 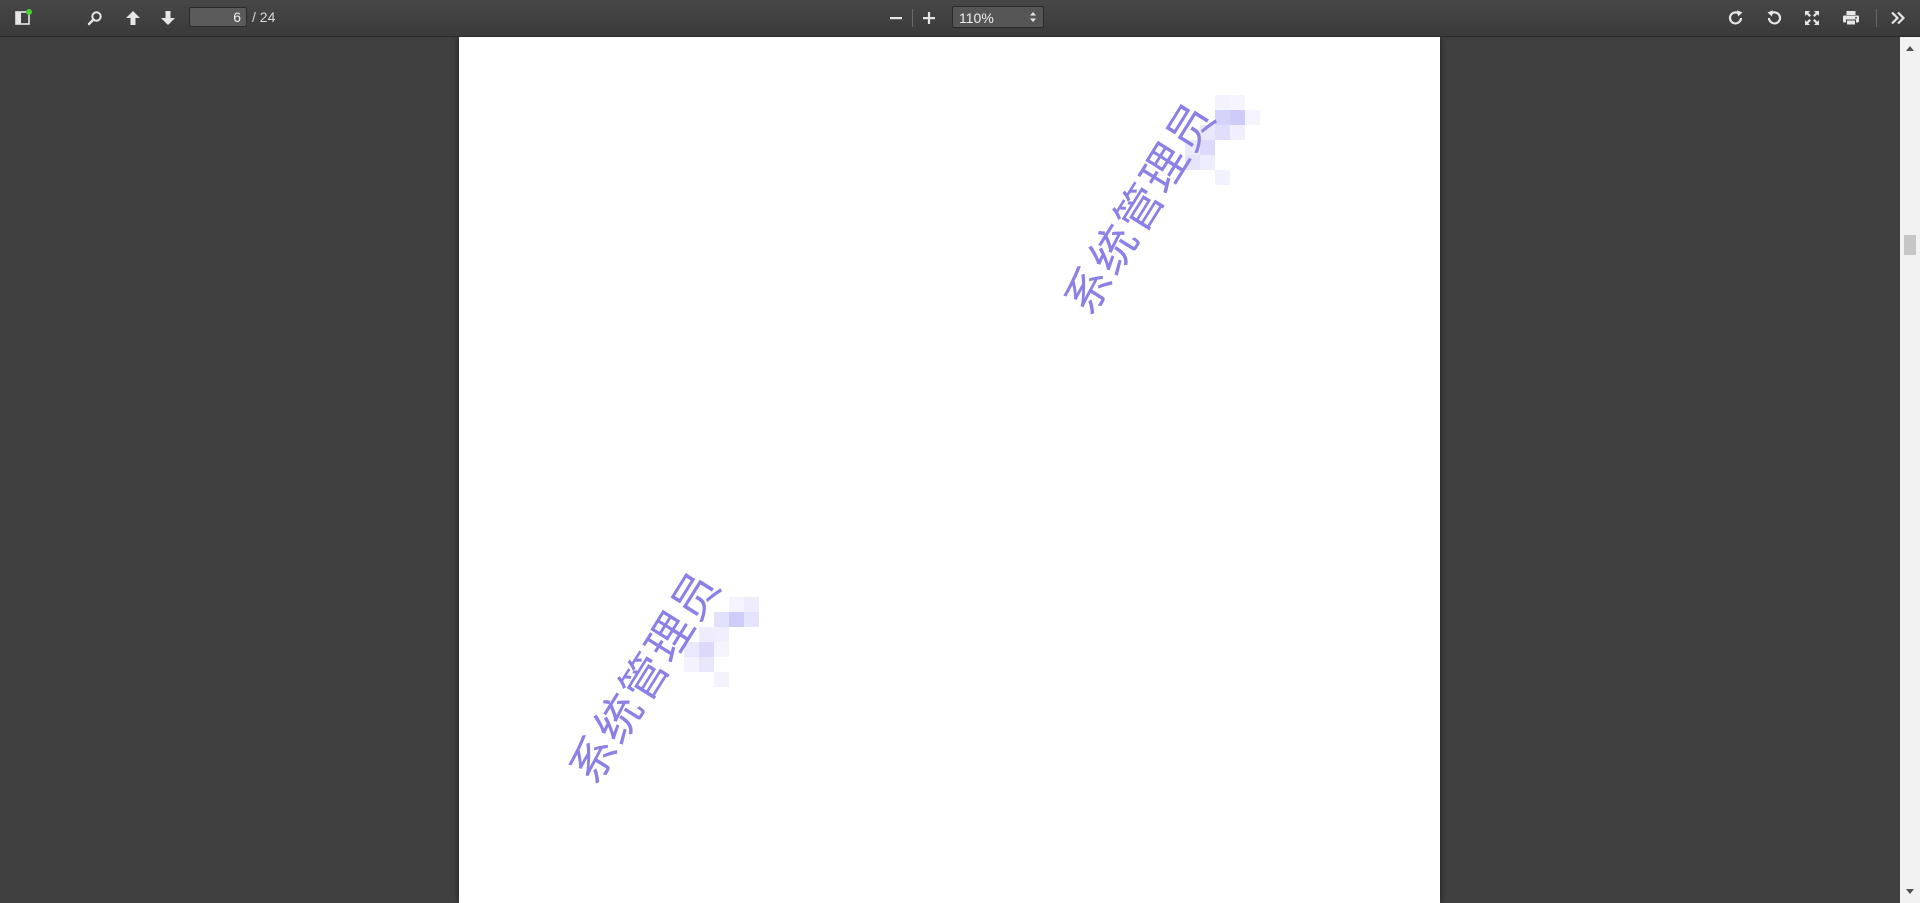 I want to click on next-page-button, so click(x=168, y=18).